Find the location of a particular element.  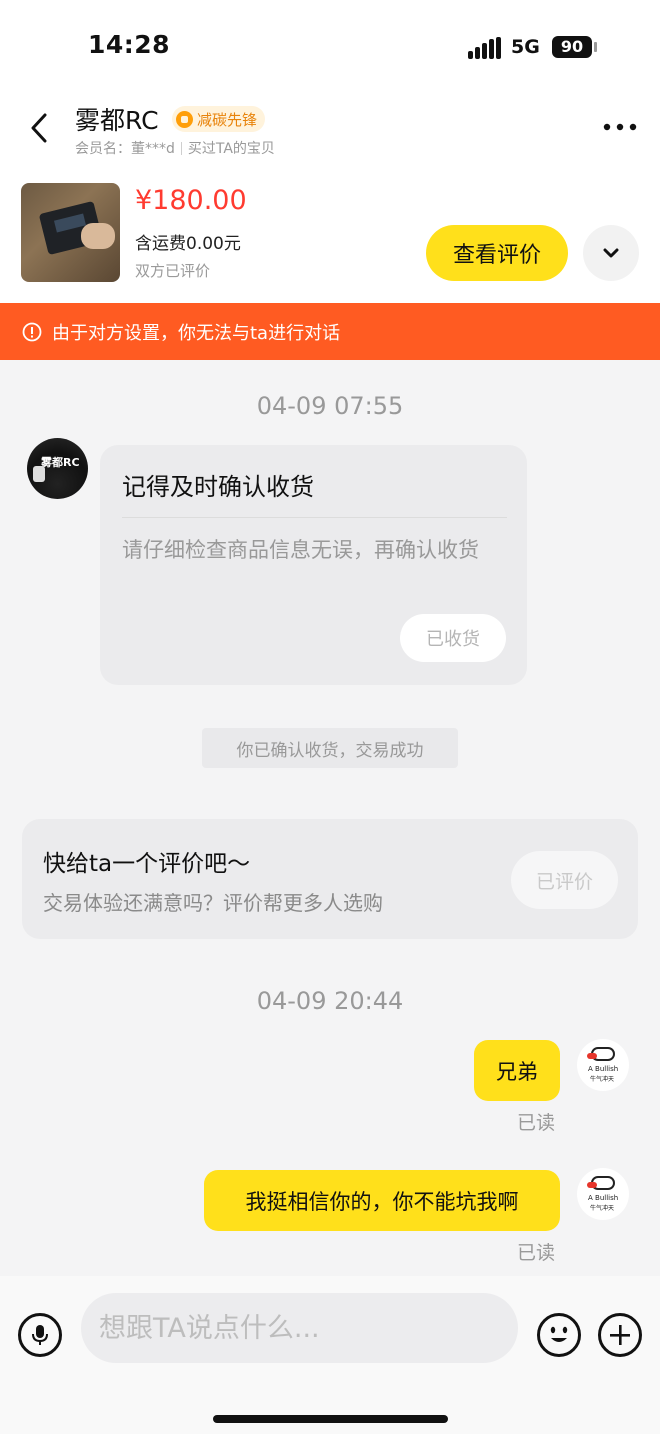

received-button: 已收货 is located at coordinates (453, 638).